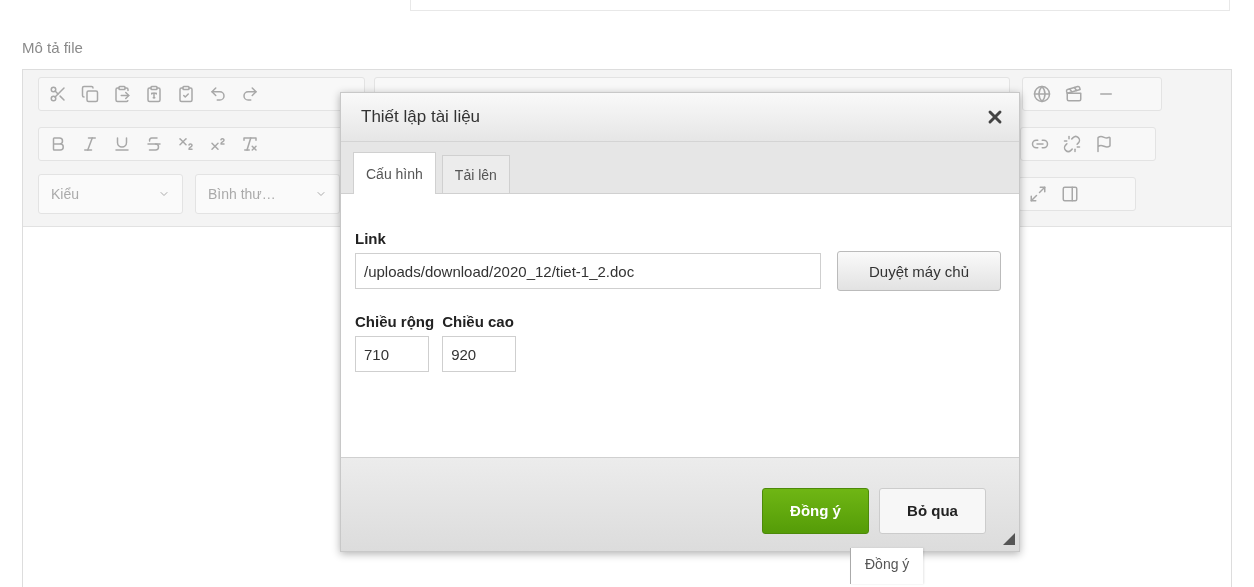 Image resolution: width=1254 pixels, height=587 pixels. Describe the element at coordinates (90, 94) in the screenshot. I see `copy-icon` at that location.